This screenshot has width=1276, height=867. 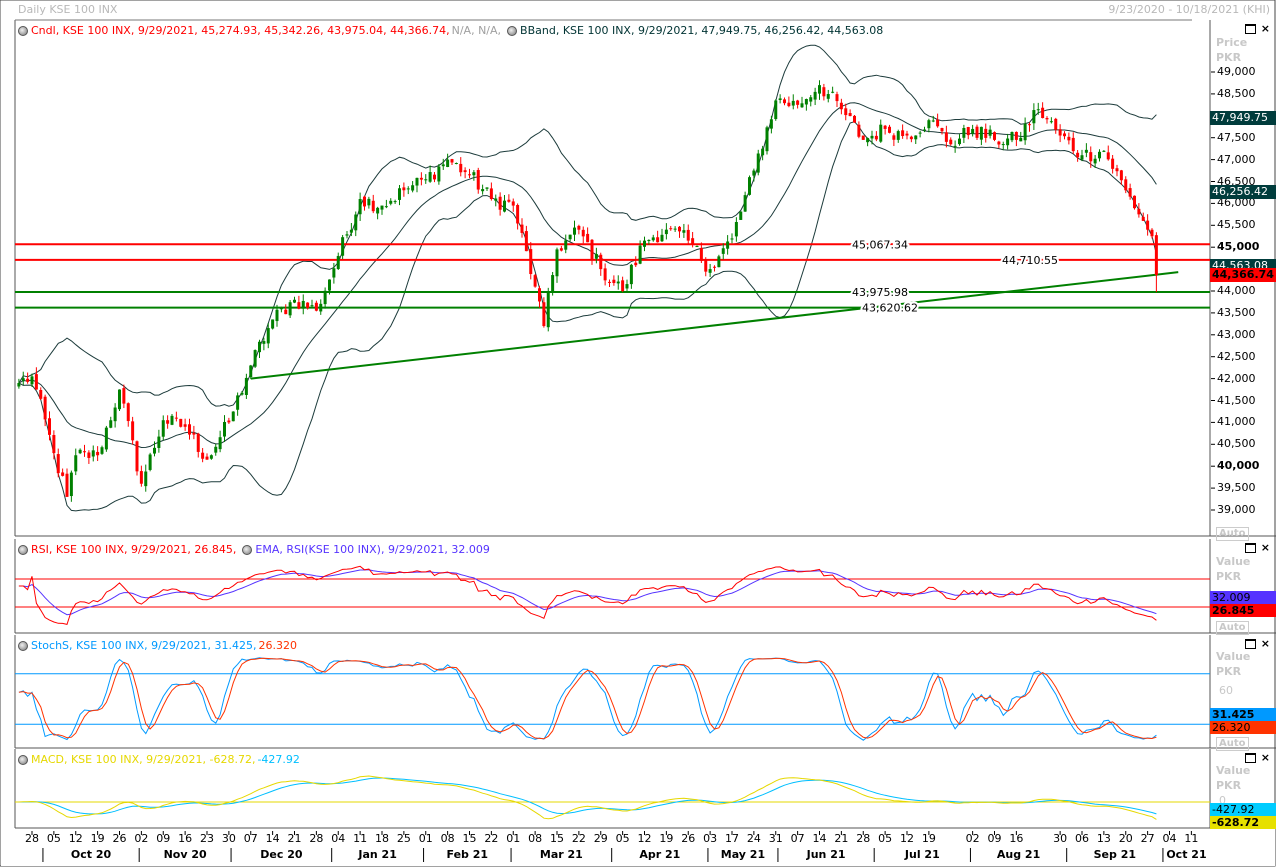 I want to click on date-tick-label: 21, so click(x=841, y=838).